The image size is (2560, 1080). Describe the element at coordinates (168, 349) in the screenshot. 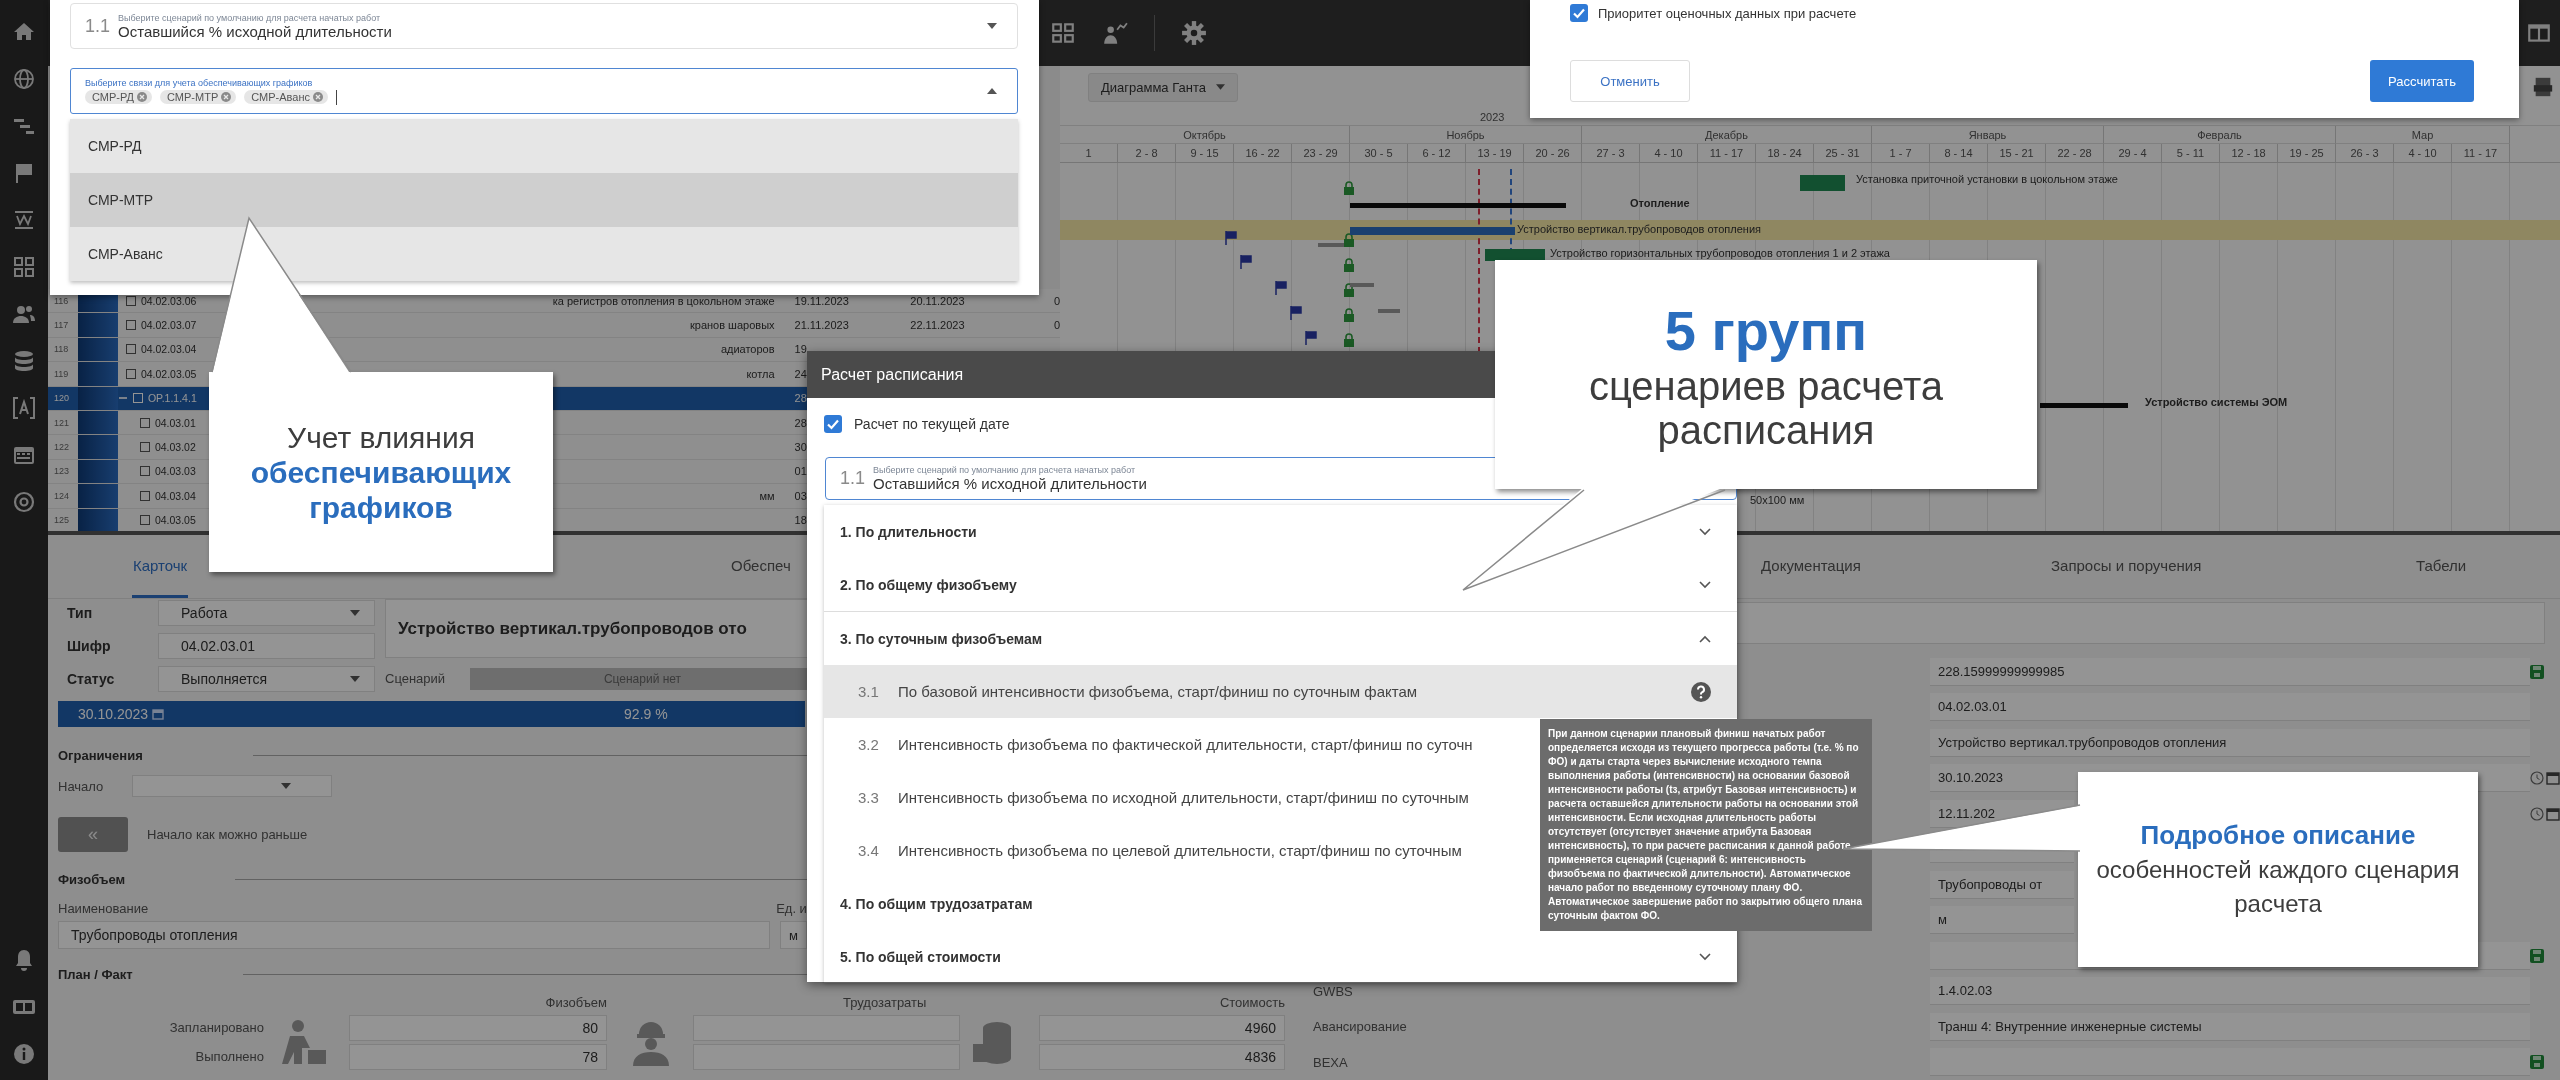

I see `row-code: 04.02.03.04` at that location.